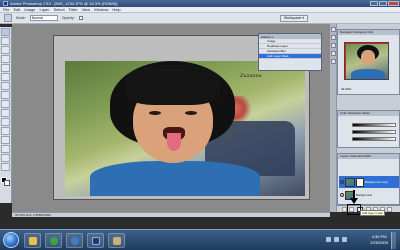  I want to click on menu-help: Help, so click(116, 9).